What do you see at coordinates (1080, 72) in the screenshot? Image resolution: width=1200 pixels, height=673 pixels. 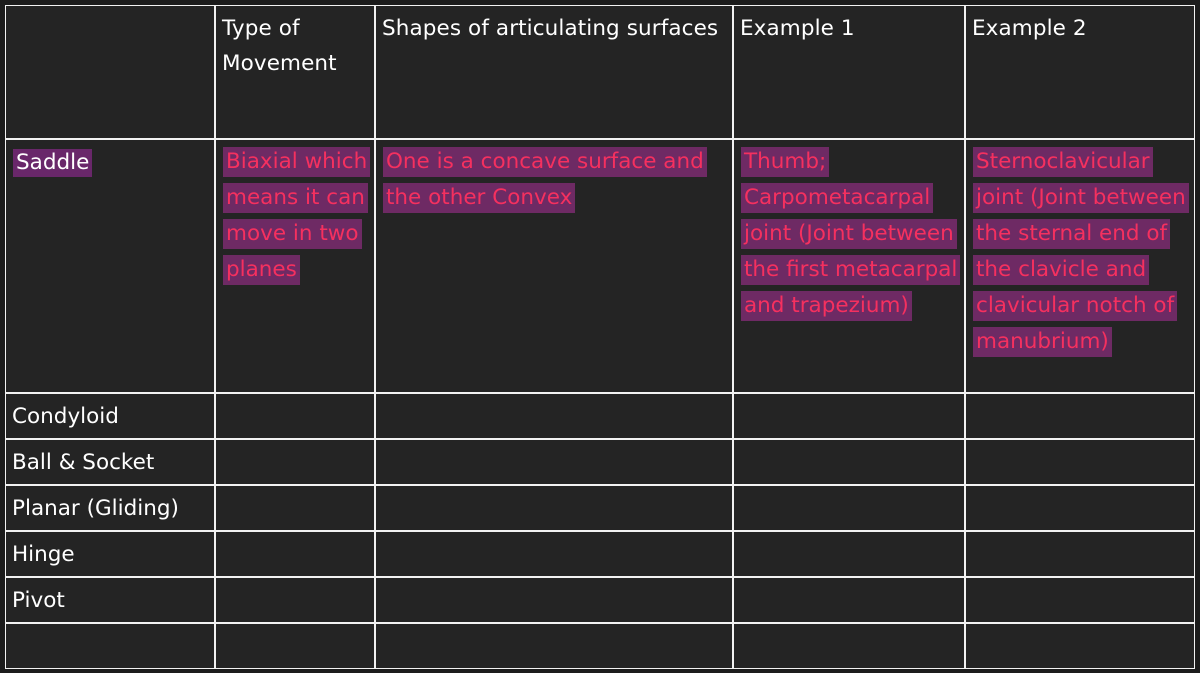 I see `header-cell-example2: Example 2` at bounding box center [1080, 72].